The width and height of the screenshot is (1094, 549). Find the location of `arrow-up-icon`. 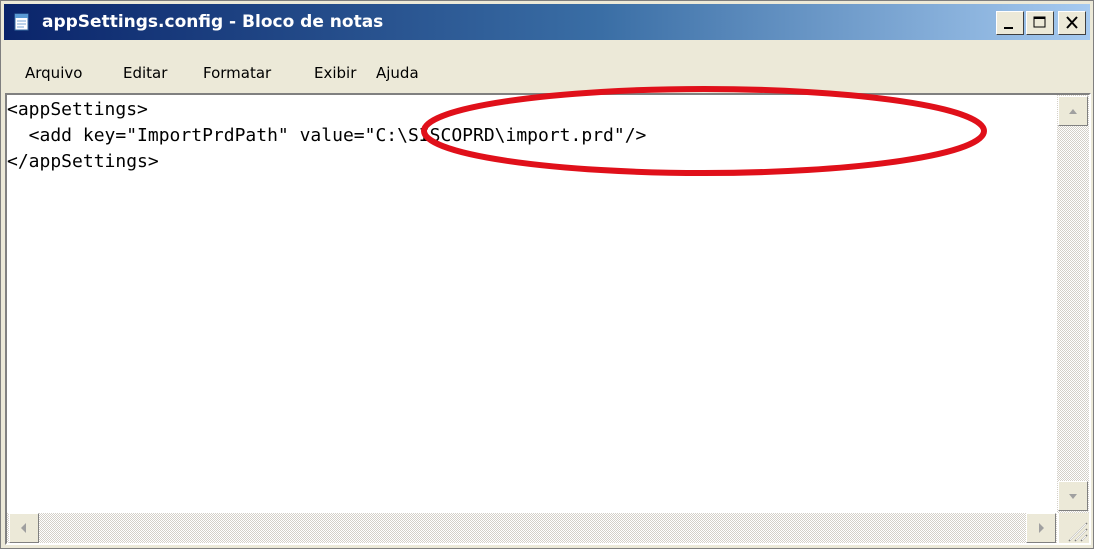

arrow-up-icon is located at coordinates (1073, 111).